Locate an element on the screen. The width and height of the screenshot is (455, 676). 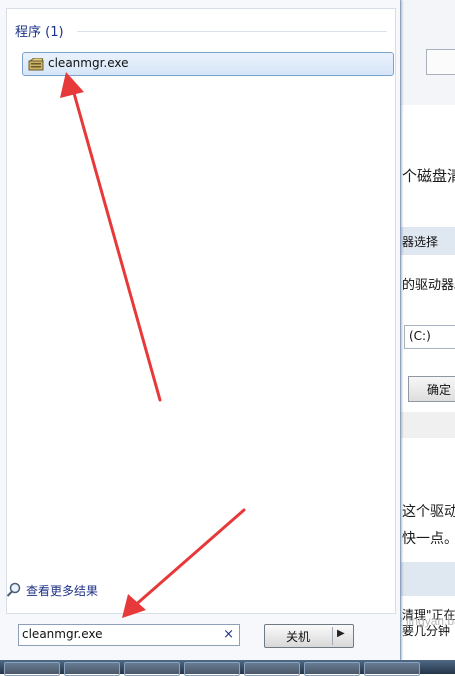
ok-button: 确定 is located at coordinates (431, 389).